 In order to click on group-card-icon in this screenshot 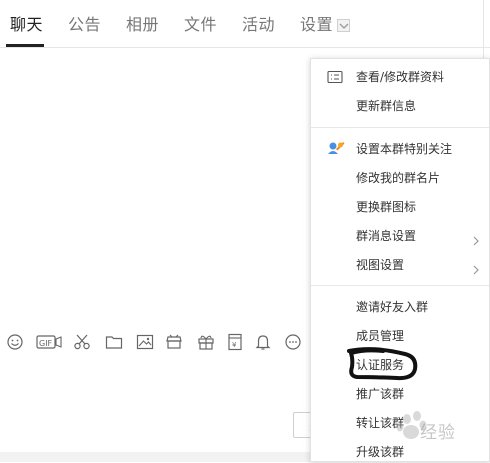, I will do `click(335, 78)`.